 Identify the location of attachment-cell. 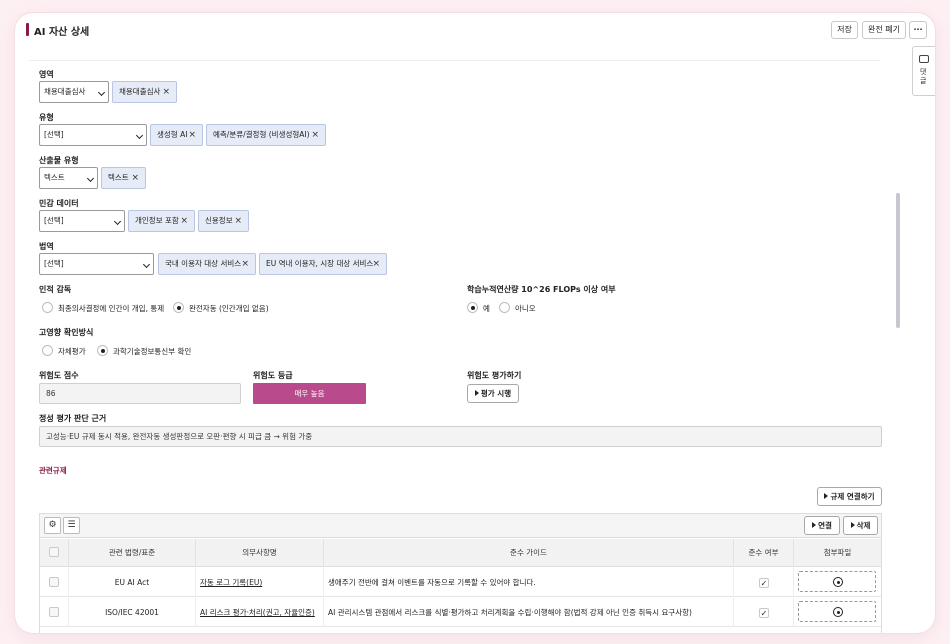
(837, 582).